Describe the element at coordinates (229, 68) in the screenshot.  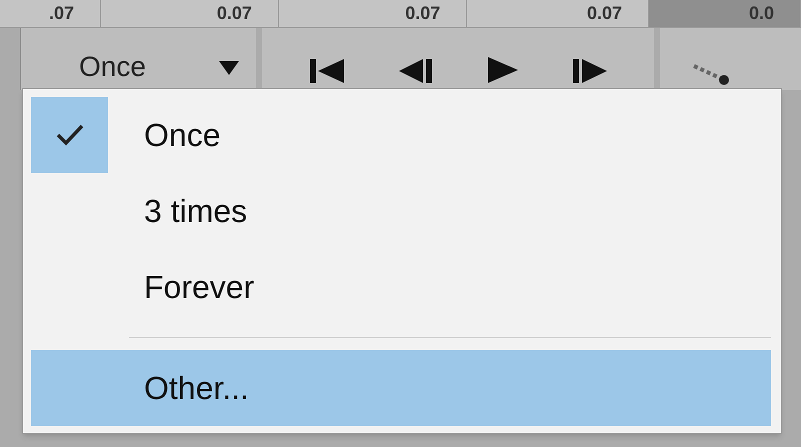
I see `caret-icon` at that location.